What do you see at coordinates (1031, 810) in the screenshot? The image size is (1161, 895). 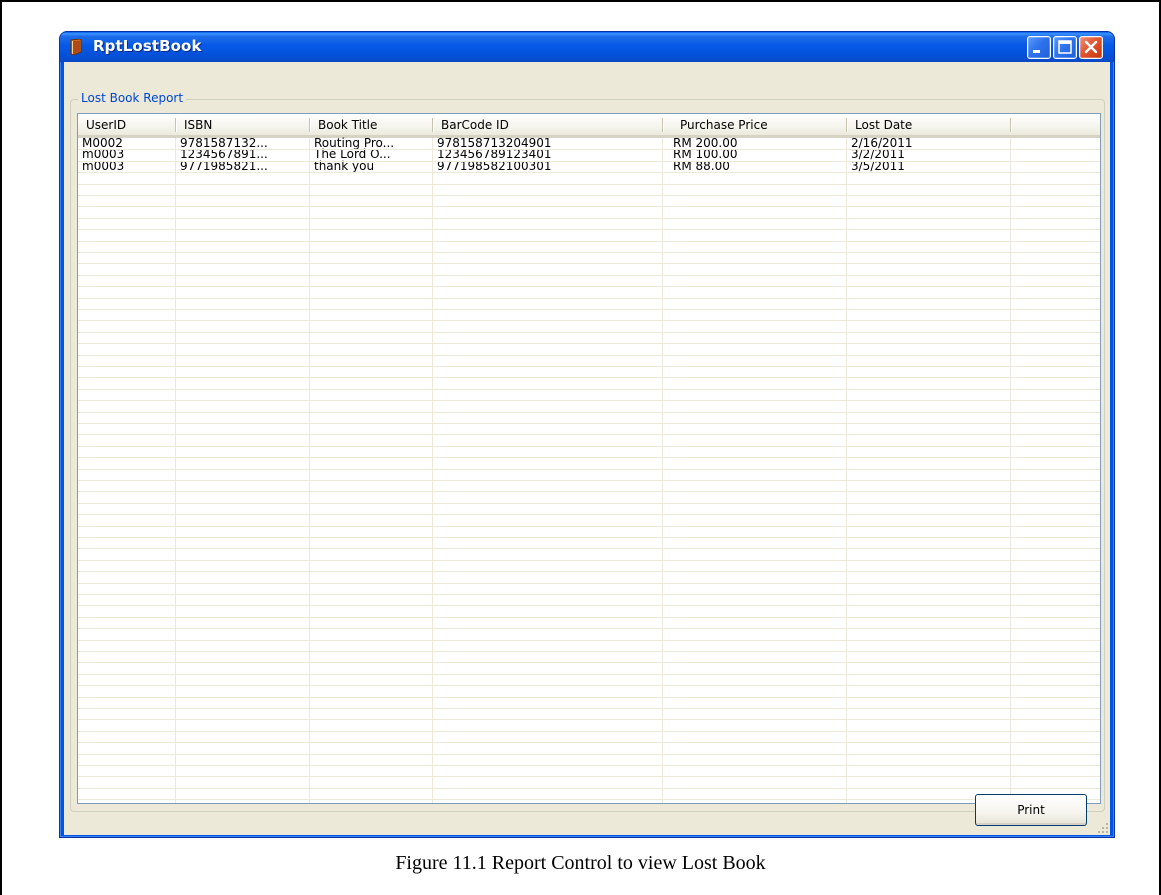 I see `print-button: Print` at bounding box center [1031, 810].